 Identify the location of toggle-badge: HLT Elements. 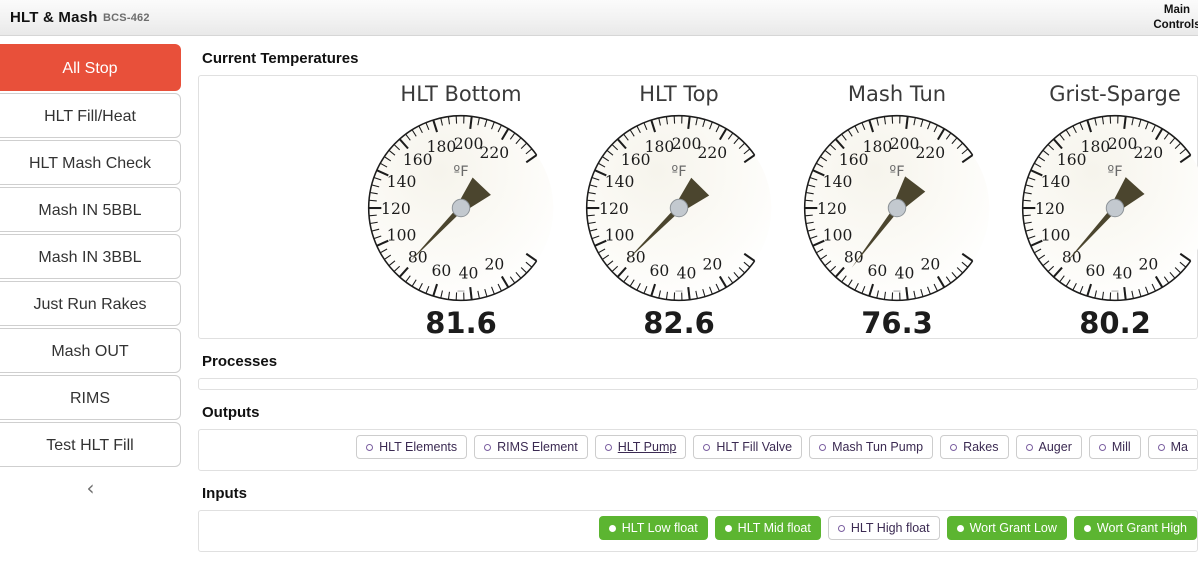
(412, 447).